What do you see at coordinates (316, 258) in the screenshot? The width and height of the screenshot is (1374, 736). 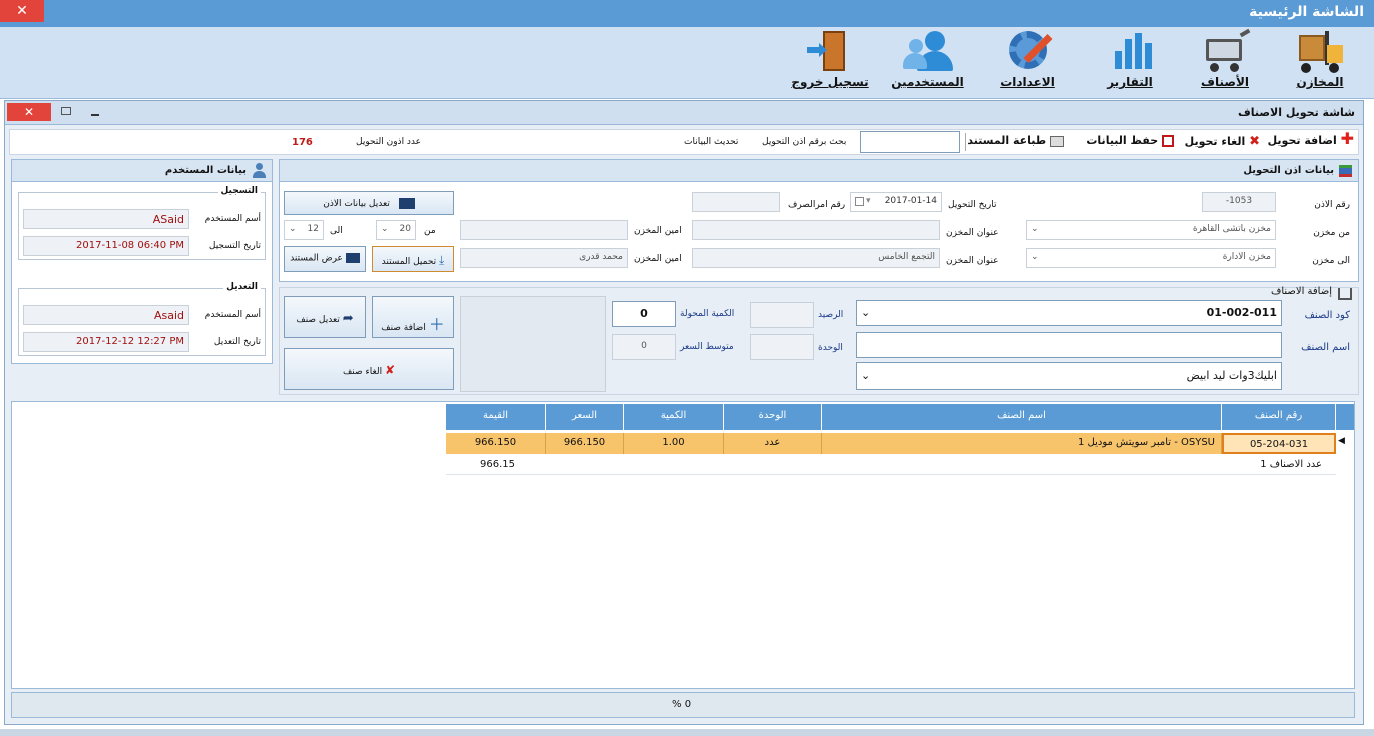 I see `view-document-label: عرض المستند` at bounding box center [316, 258].